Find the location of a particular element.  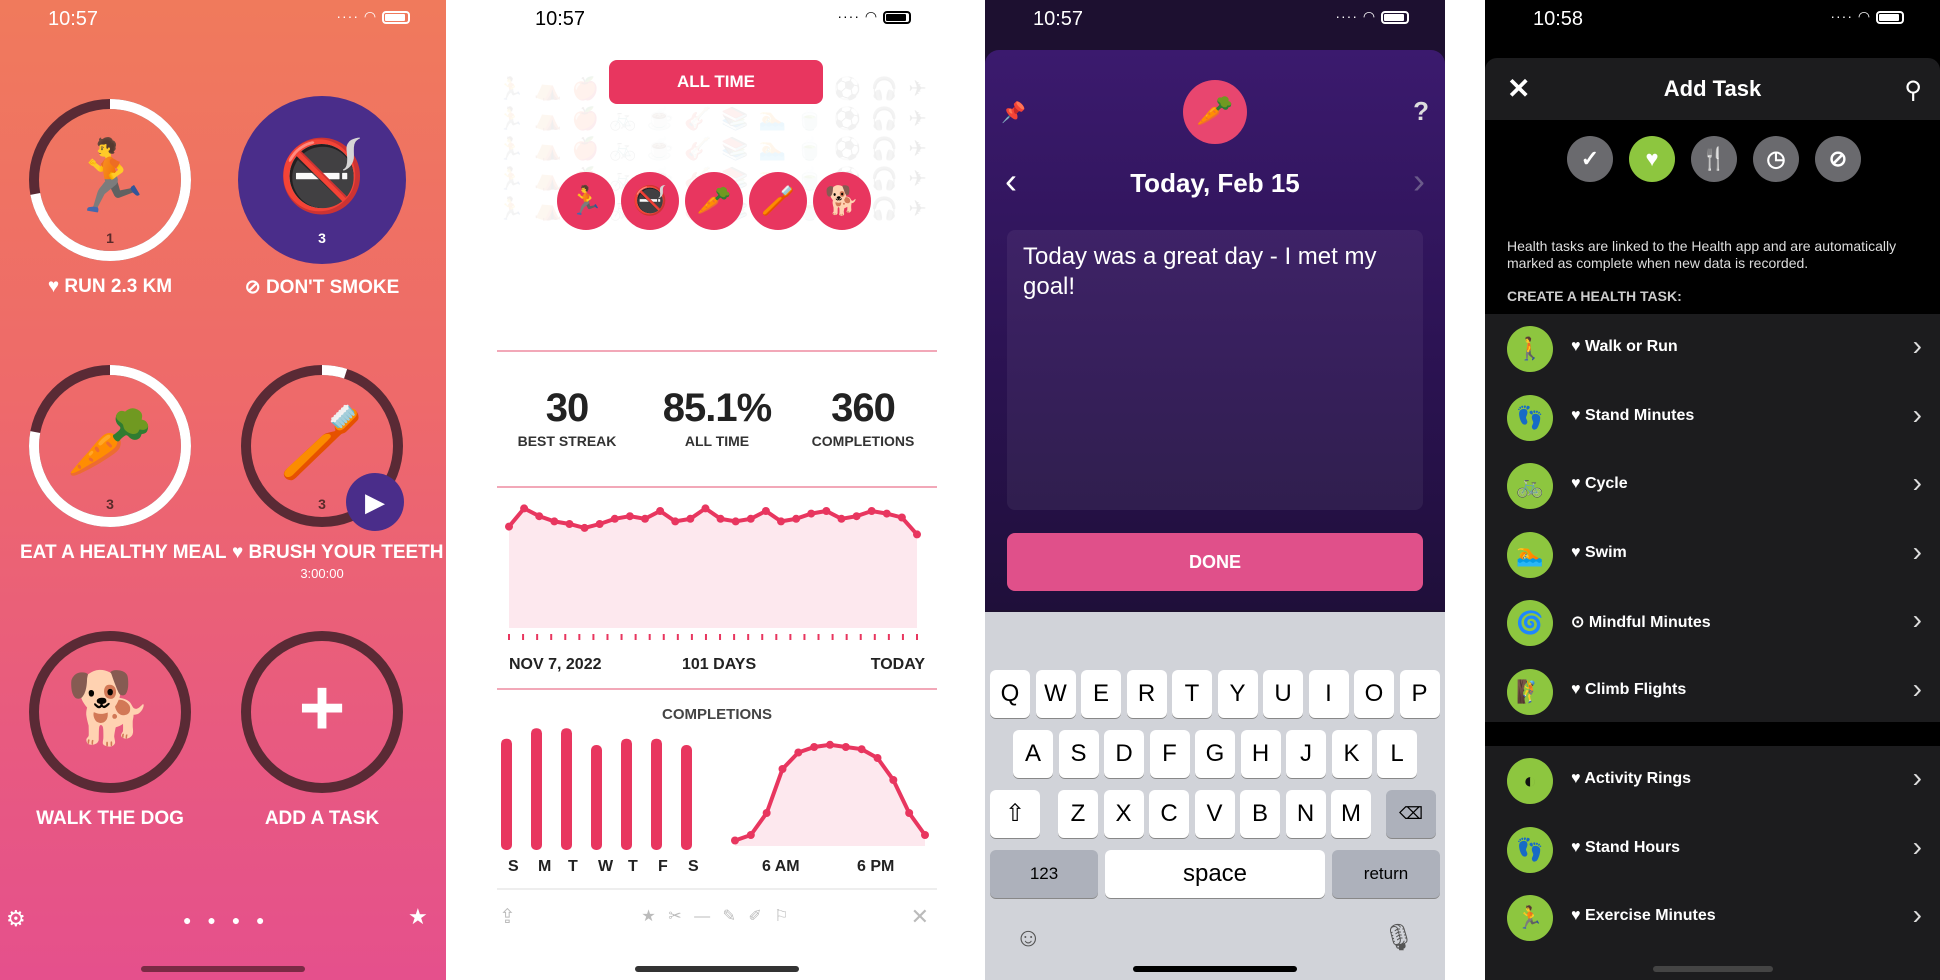

key-h: H is located at coordinates (1260, 754).